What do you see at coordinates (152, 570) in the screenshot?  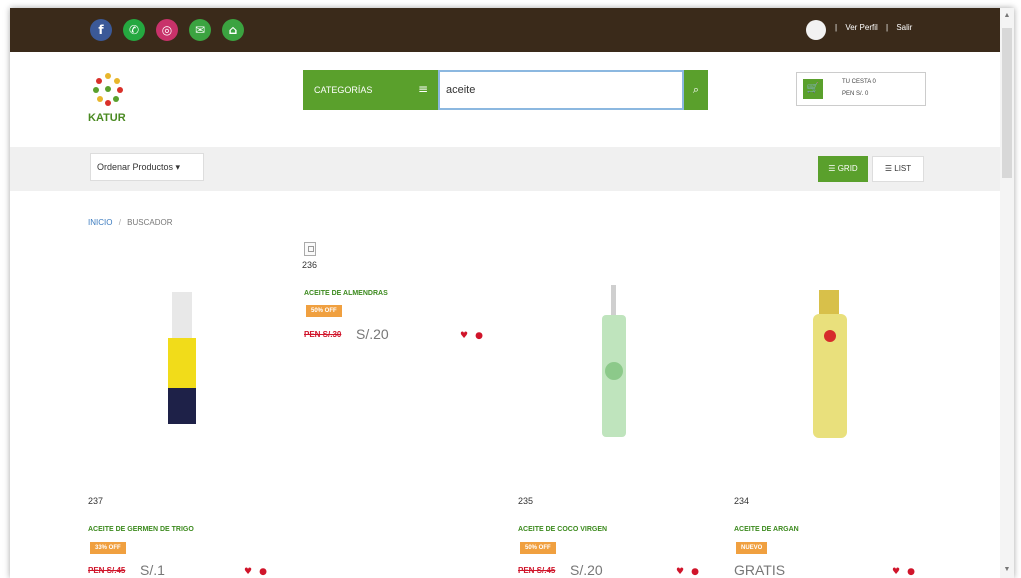 I see `current-price: S/.1` at bounding box center [152, 570].